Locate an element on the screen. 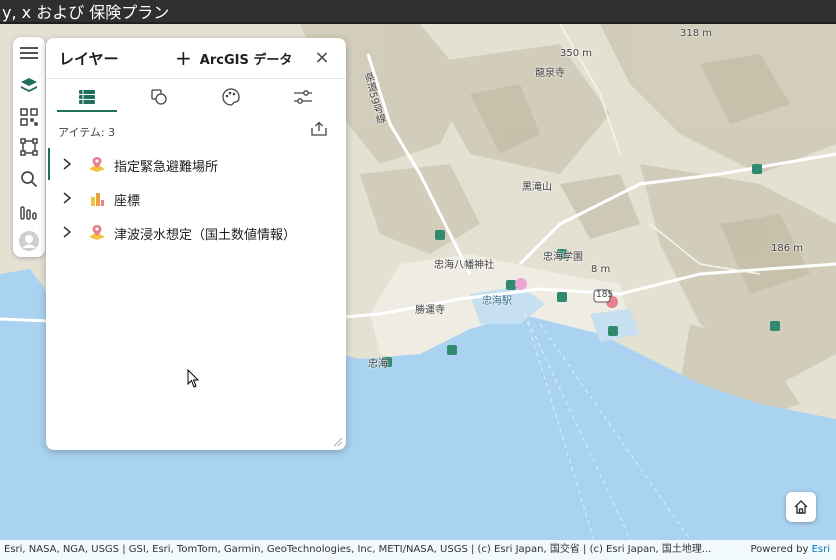 The image size is (836, 560). layer-label: 津波浸水想定（国土数値情報） is located at coordinates (205, 235).